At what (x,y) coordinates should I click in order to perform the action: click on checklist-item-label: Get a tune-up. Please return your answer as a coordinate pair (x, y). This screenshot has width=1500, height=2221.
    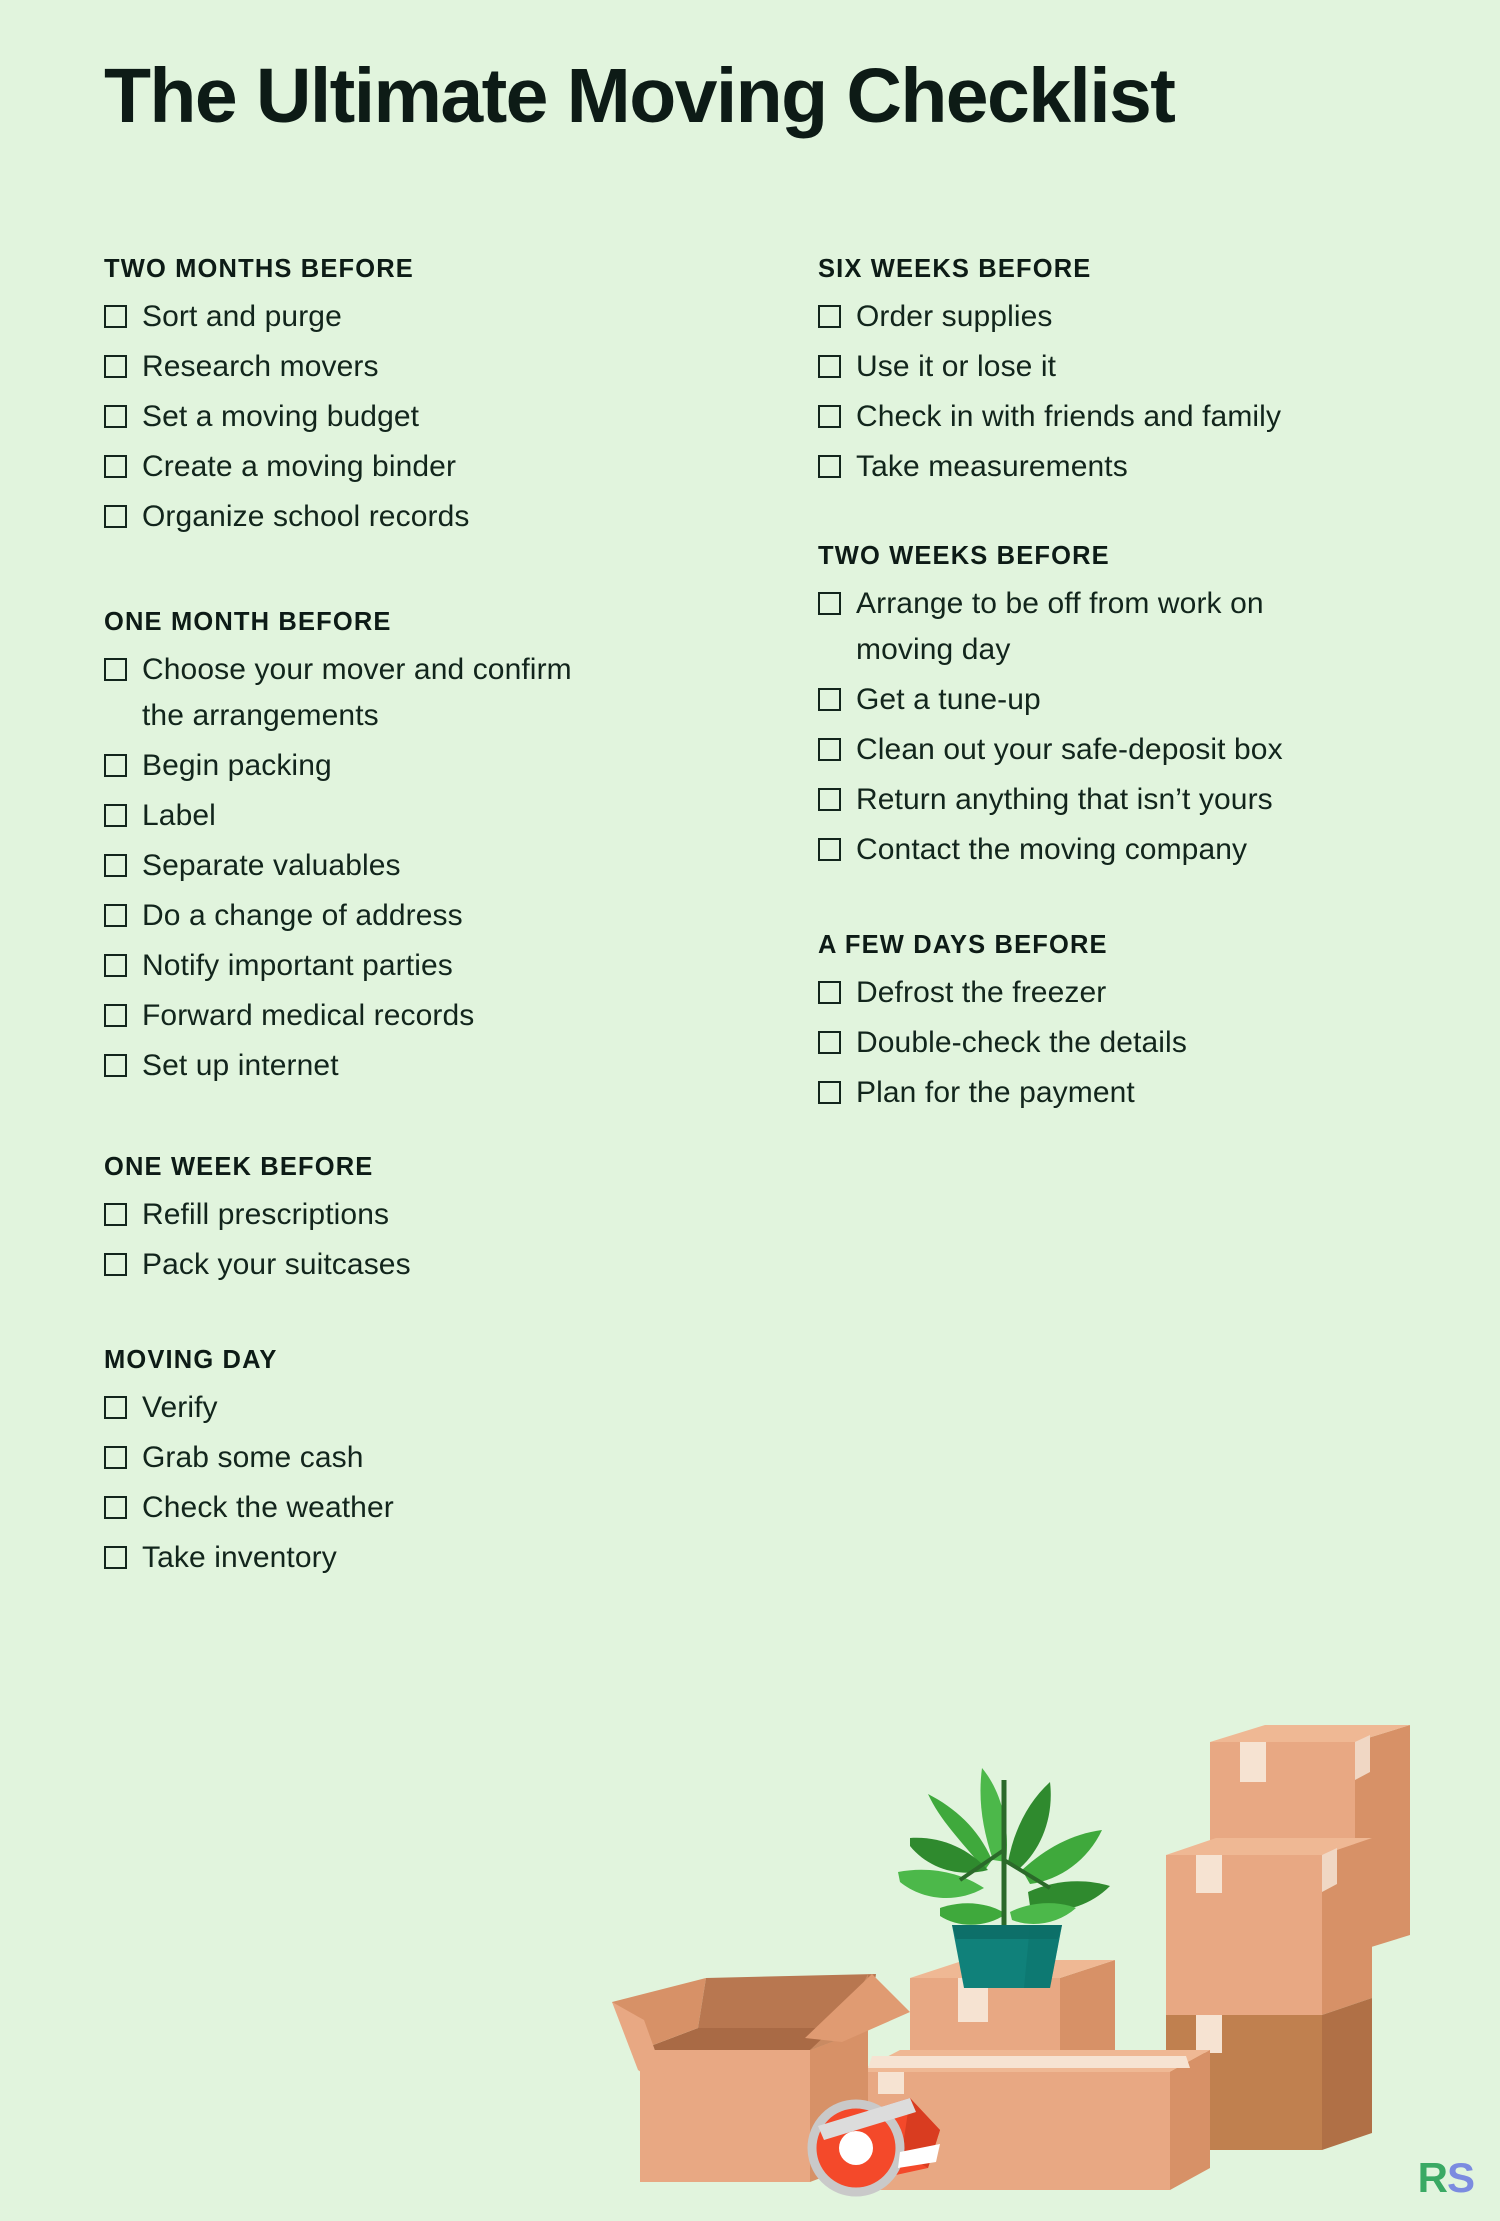
    Looking at the image, I should click on (948, 699).